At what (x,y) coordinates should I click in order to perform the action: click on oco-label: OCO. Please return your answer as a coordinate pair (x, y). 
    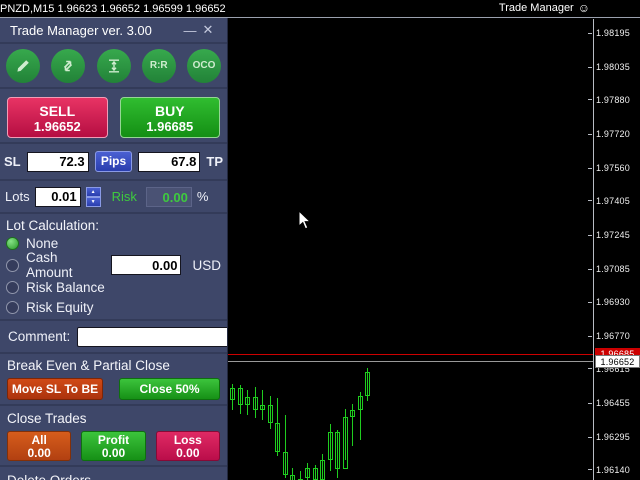
    Looking at the image, I should click on (204, 65).